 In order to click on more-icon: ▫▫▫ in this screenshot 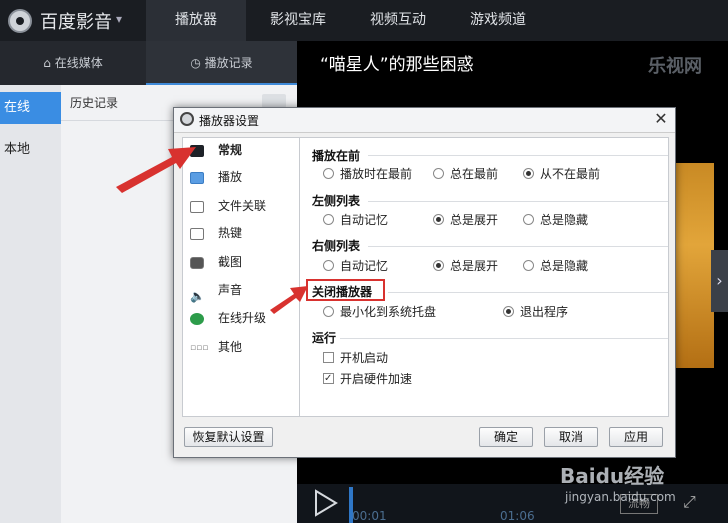, I will do `click(199, 347)`.